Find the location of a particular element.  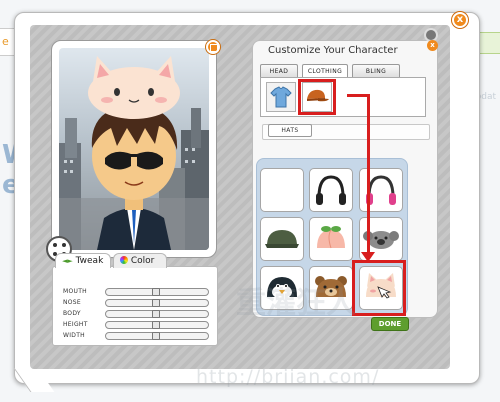

tweak-label: MOUTH is located at coordinates (75, 291).